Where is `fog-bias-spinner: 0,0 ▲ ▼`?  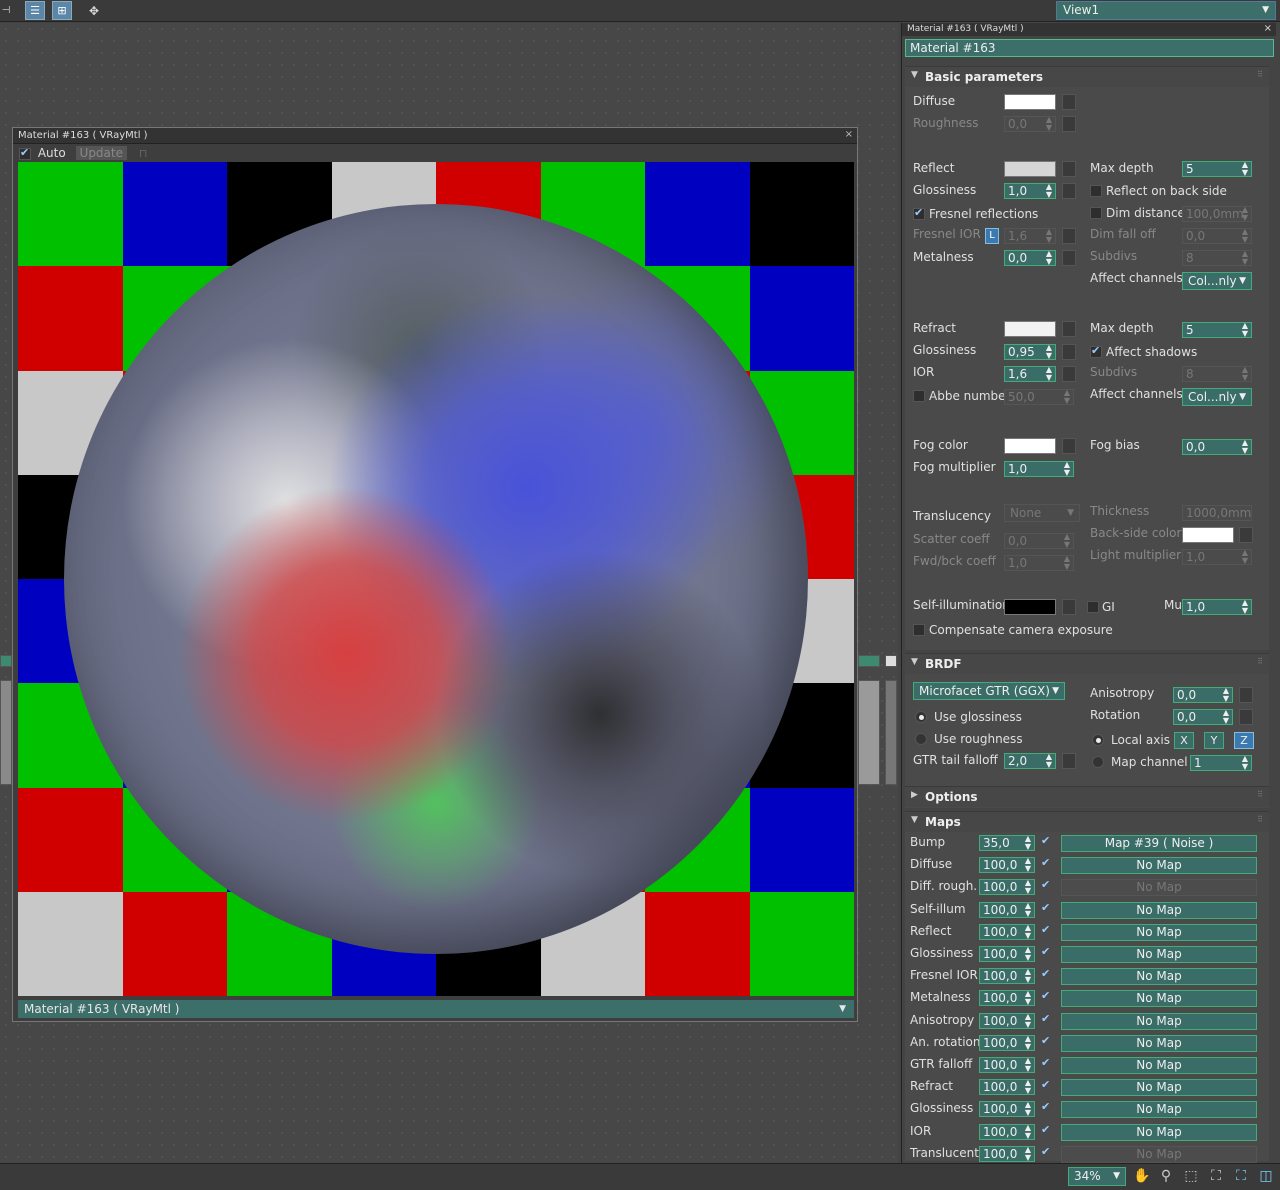
fog-bias-spinner: 0,0 ▲ ▼ is located at coordinates (1217, 447).